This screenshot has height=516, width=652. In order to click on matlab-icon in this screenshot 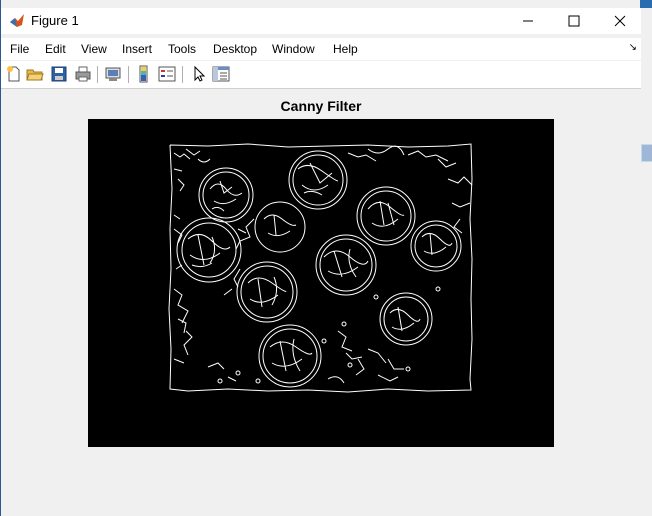, I will do `click(17, 20)`.